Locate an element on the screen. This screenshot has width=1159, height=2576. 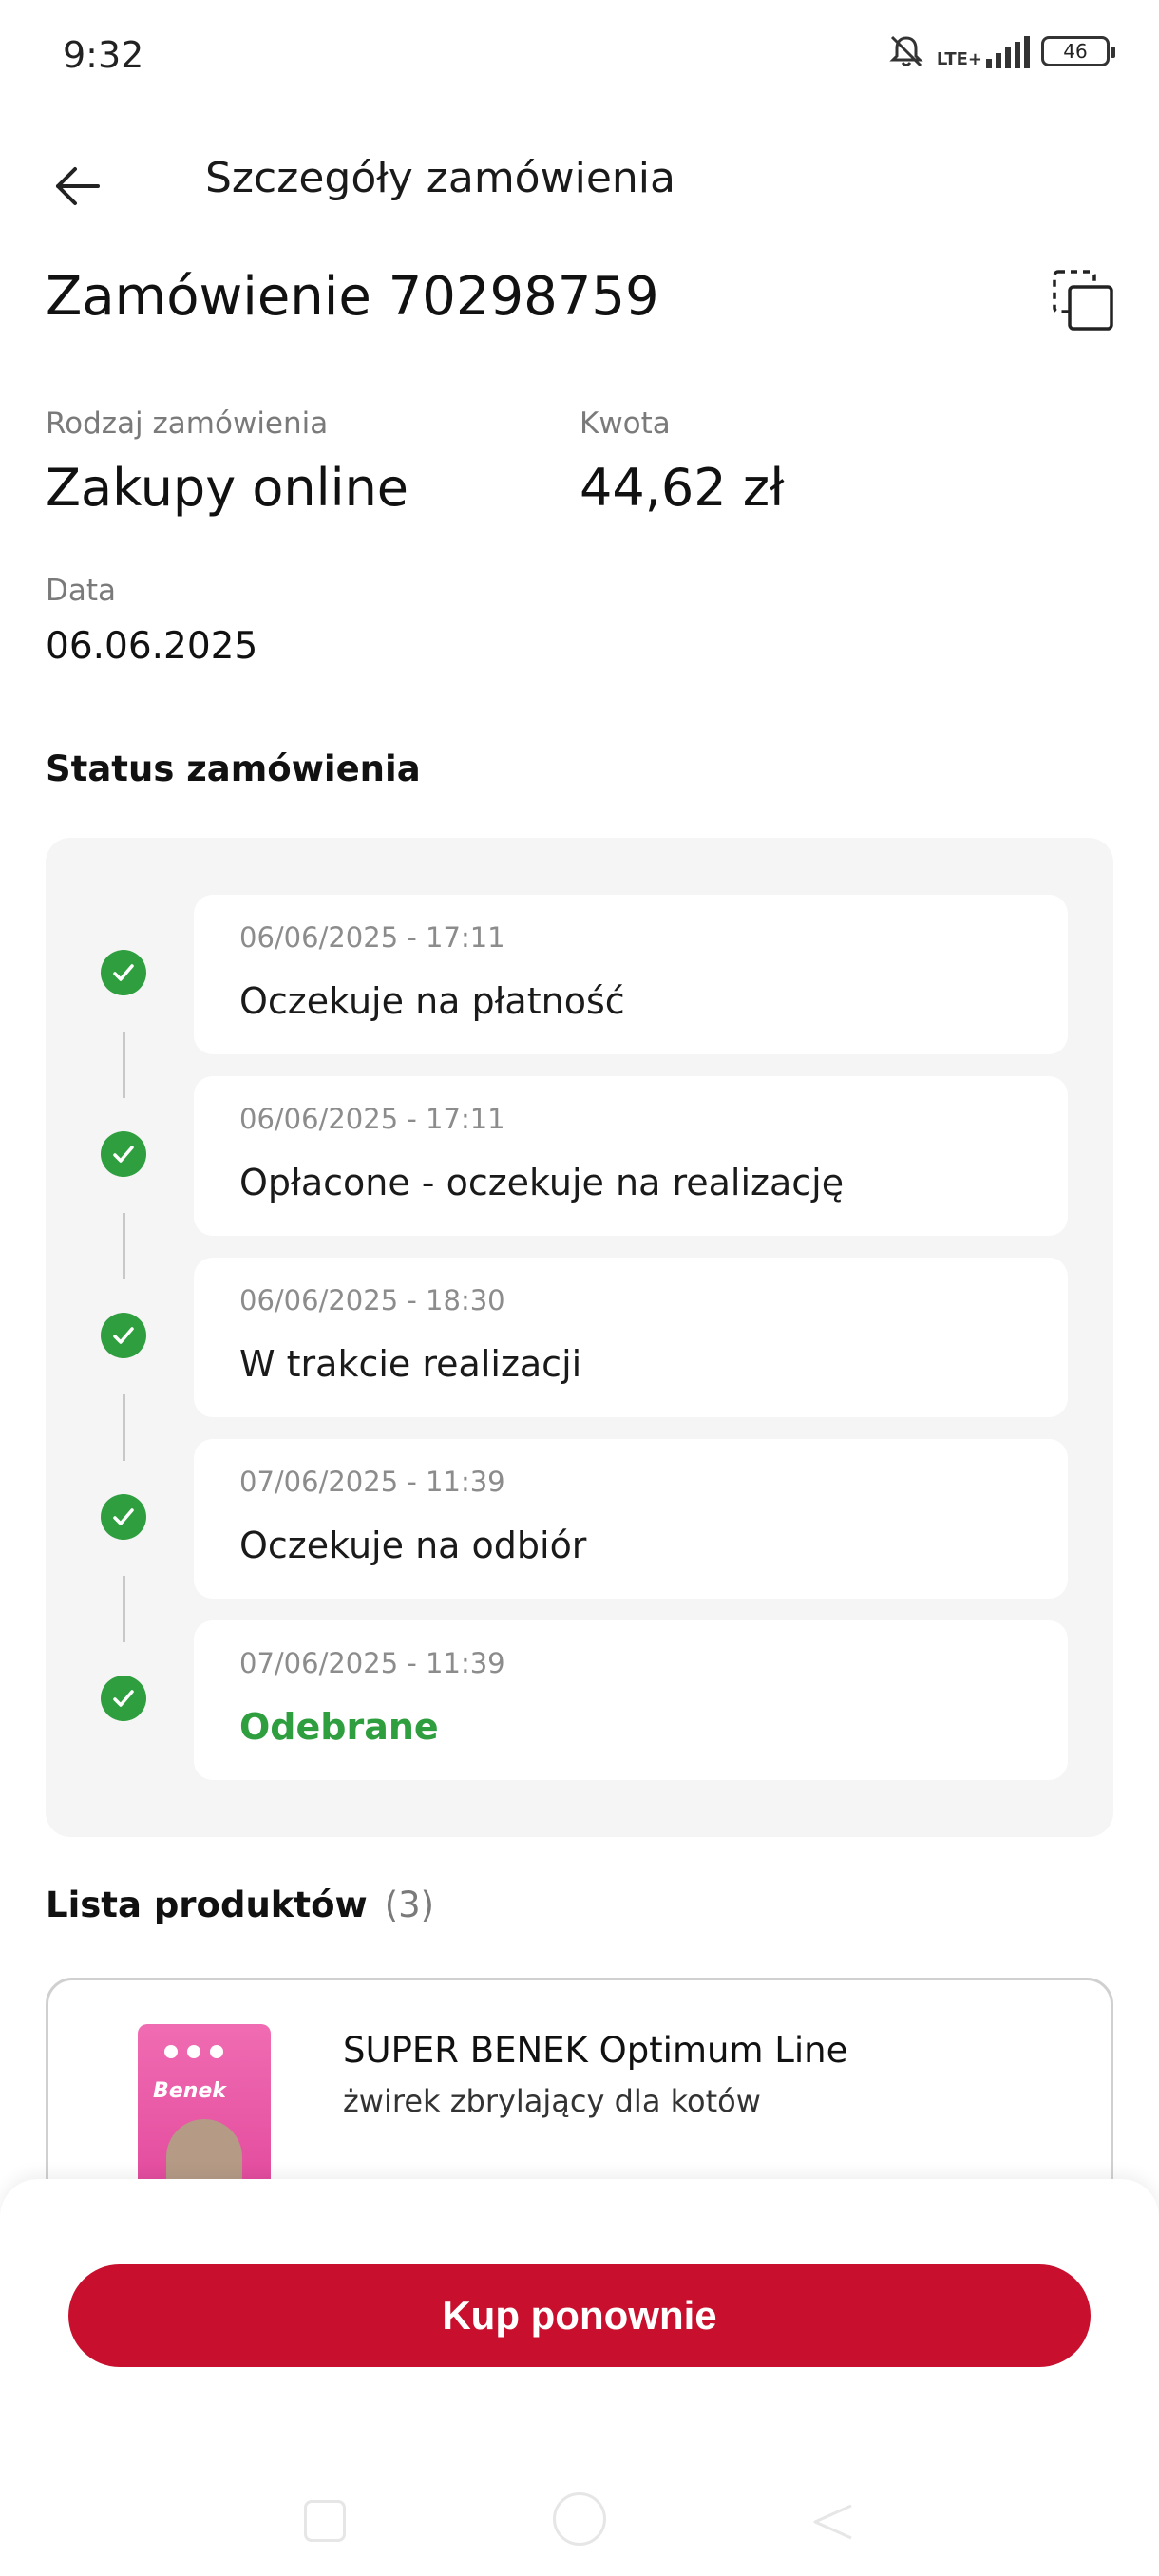
products-section-title: Lista produktów (3) is located at coordinates (240, 1905).